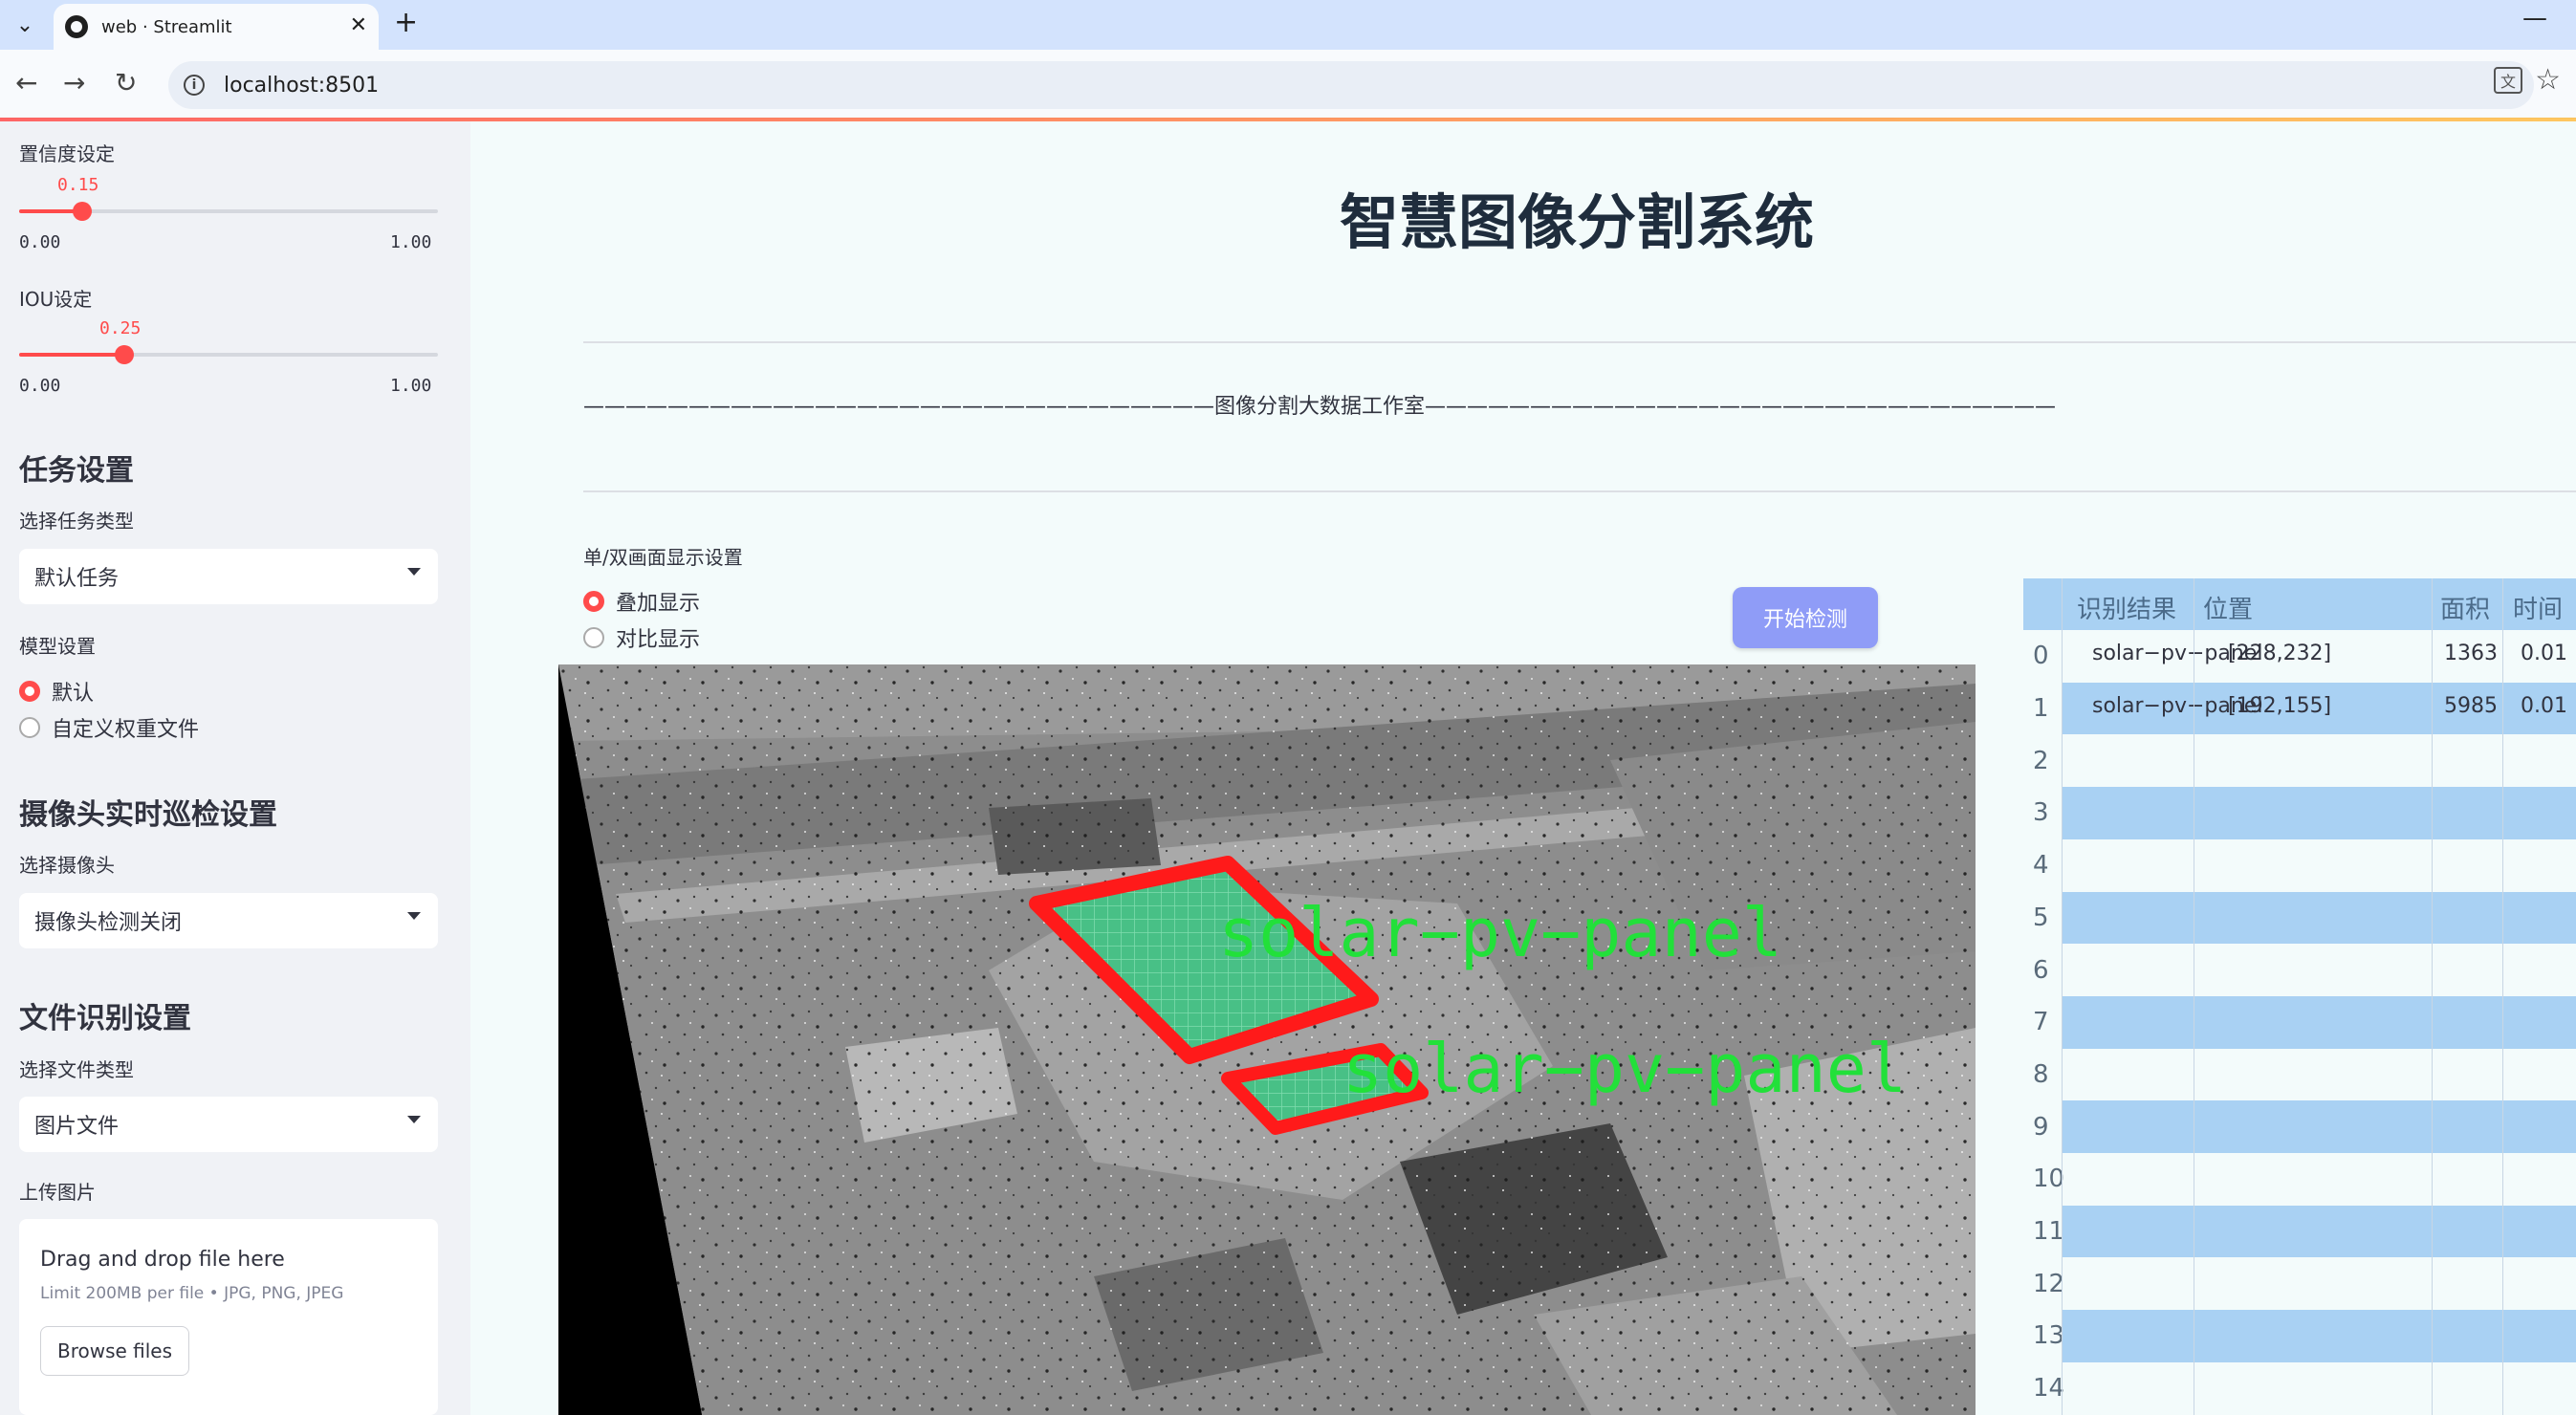  I want to click on row-index: 14, so click(2043, 1388).